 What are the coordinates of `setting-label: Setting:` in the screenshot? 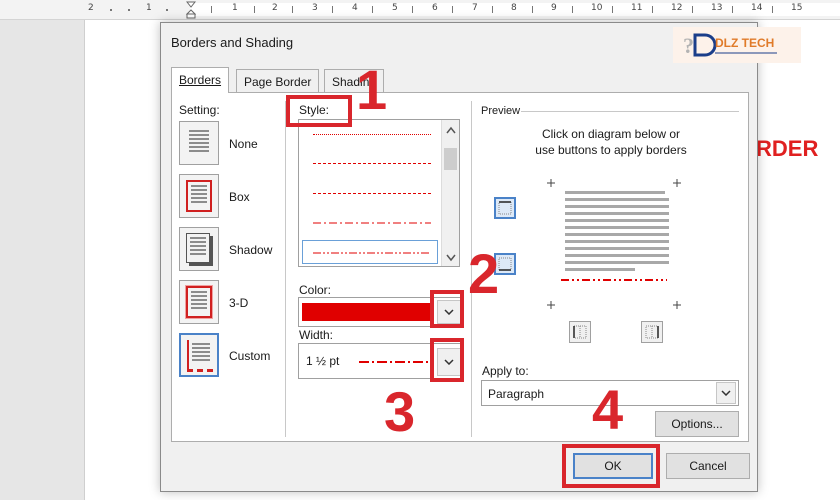 It's located at (199, 110).